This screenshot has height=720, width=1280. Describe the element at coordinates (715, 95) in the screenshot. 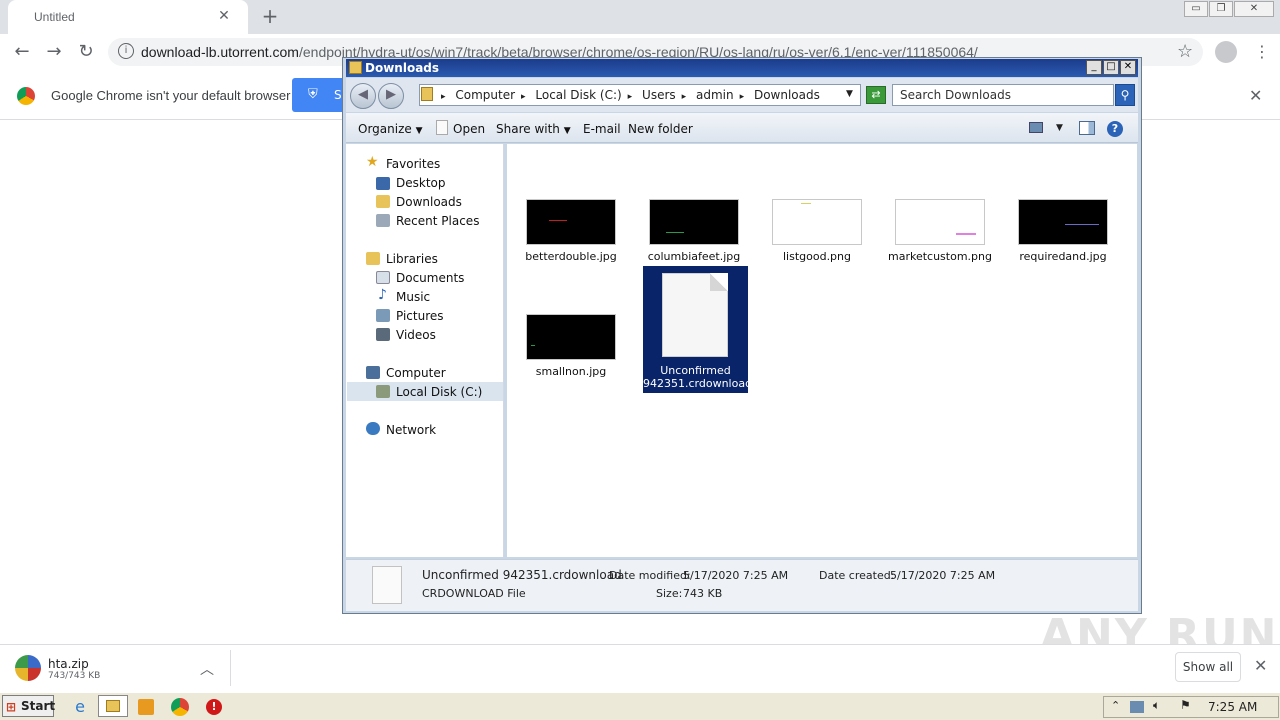

I see `crumb-admin: admin` at that location.